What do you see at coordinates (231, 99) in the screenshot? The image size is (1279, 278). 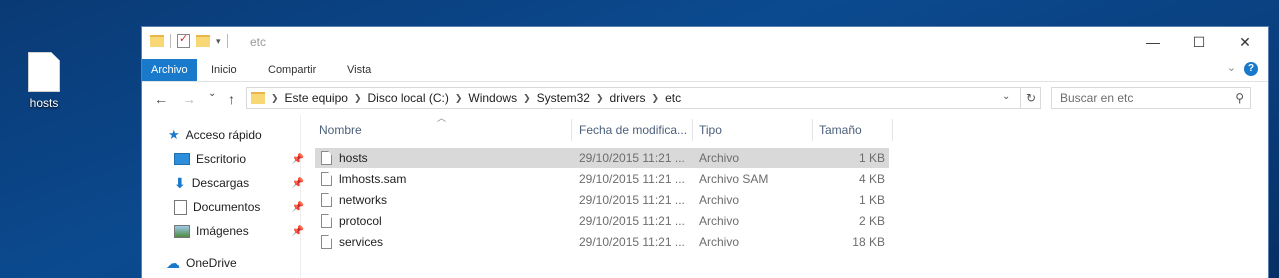 I see `up-button: ↑` at bounding box center [231, 99].